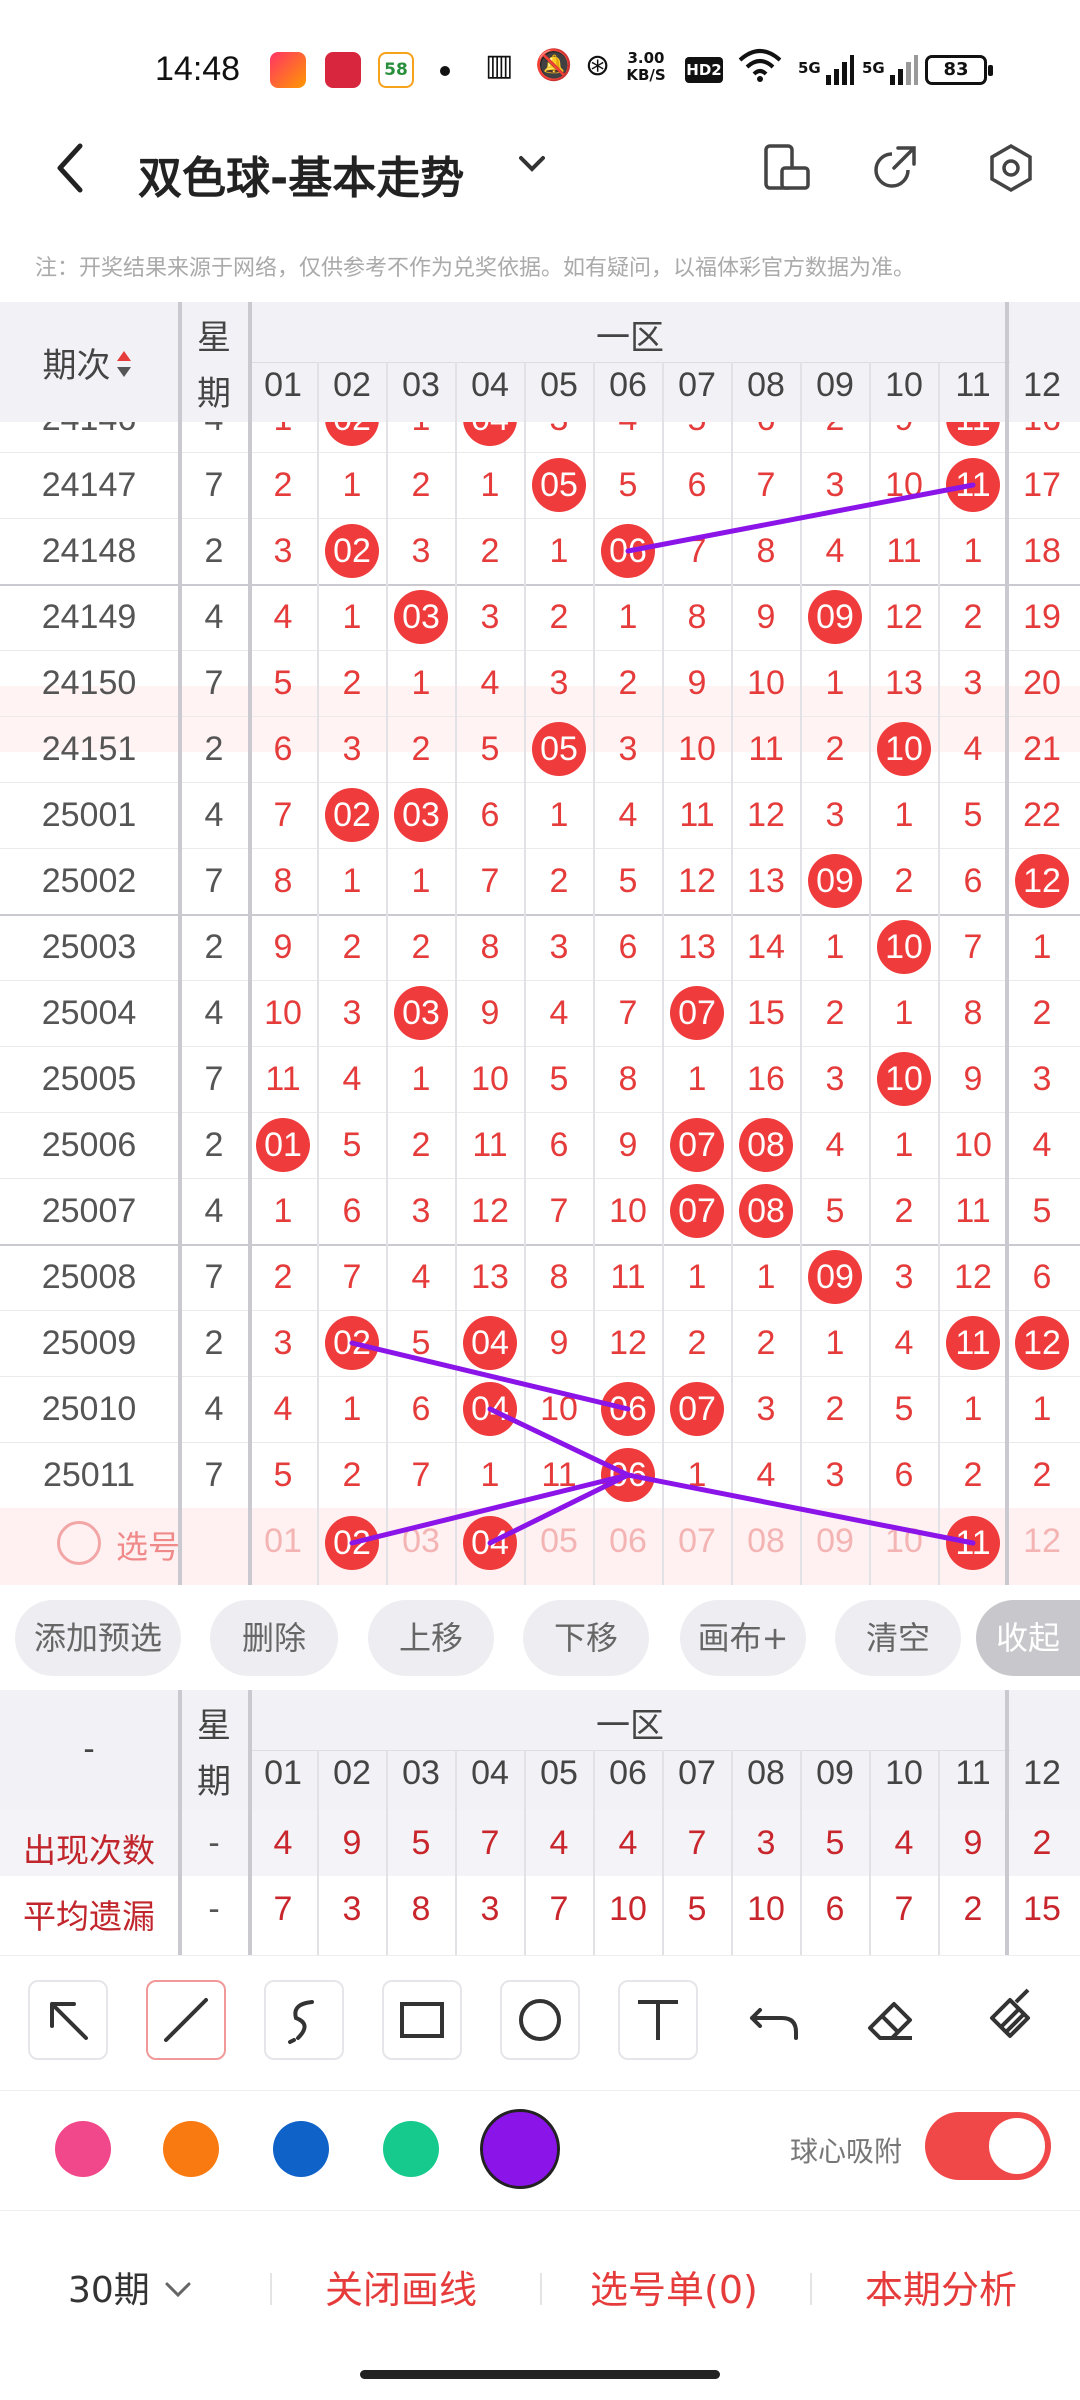 The image size is (1080, 2400). I want to click on select-option: 06, so click(628, 1541).